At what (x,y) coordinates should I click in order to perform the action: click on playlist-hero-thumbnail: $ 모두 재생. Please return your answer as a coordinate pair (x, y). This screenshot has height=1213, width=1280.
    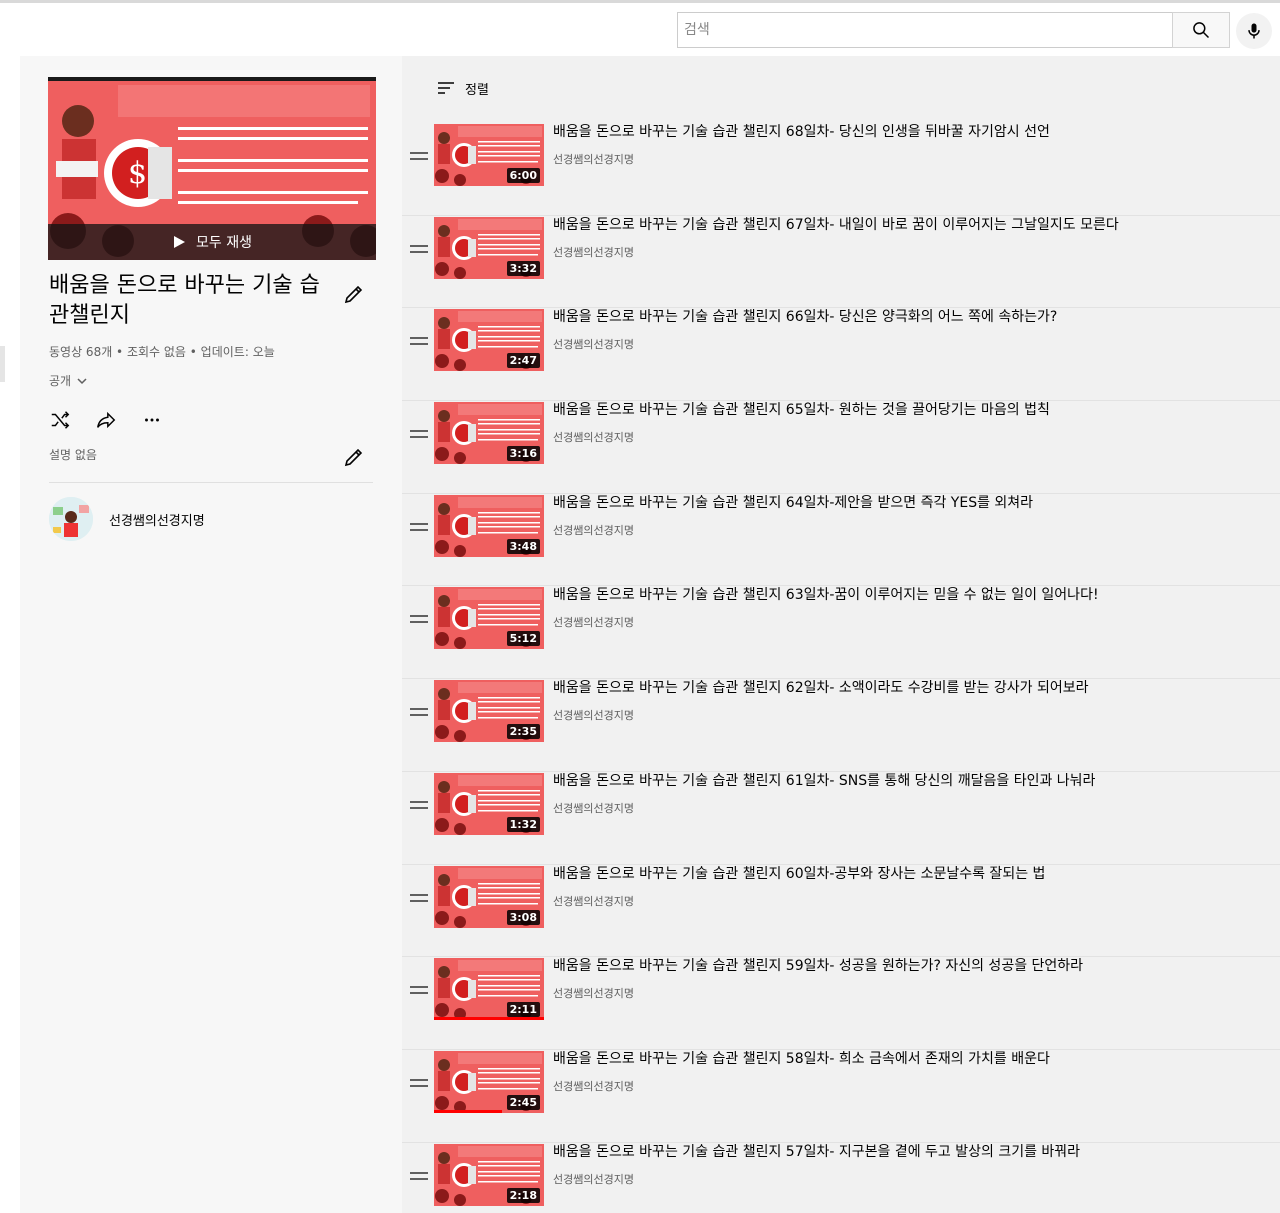
    Looking at the image, I should click on (212, 168).